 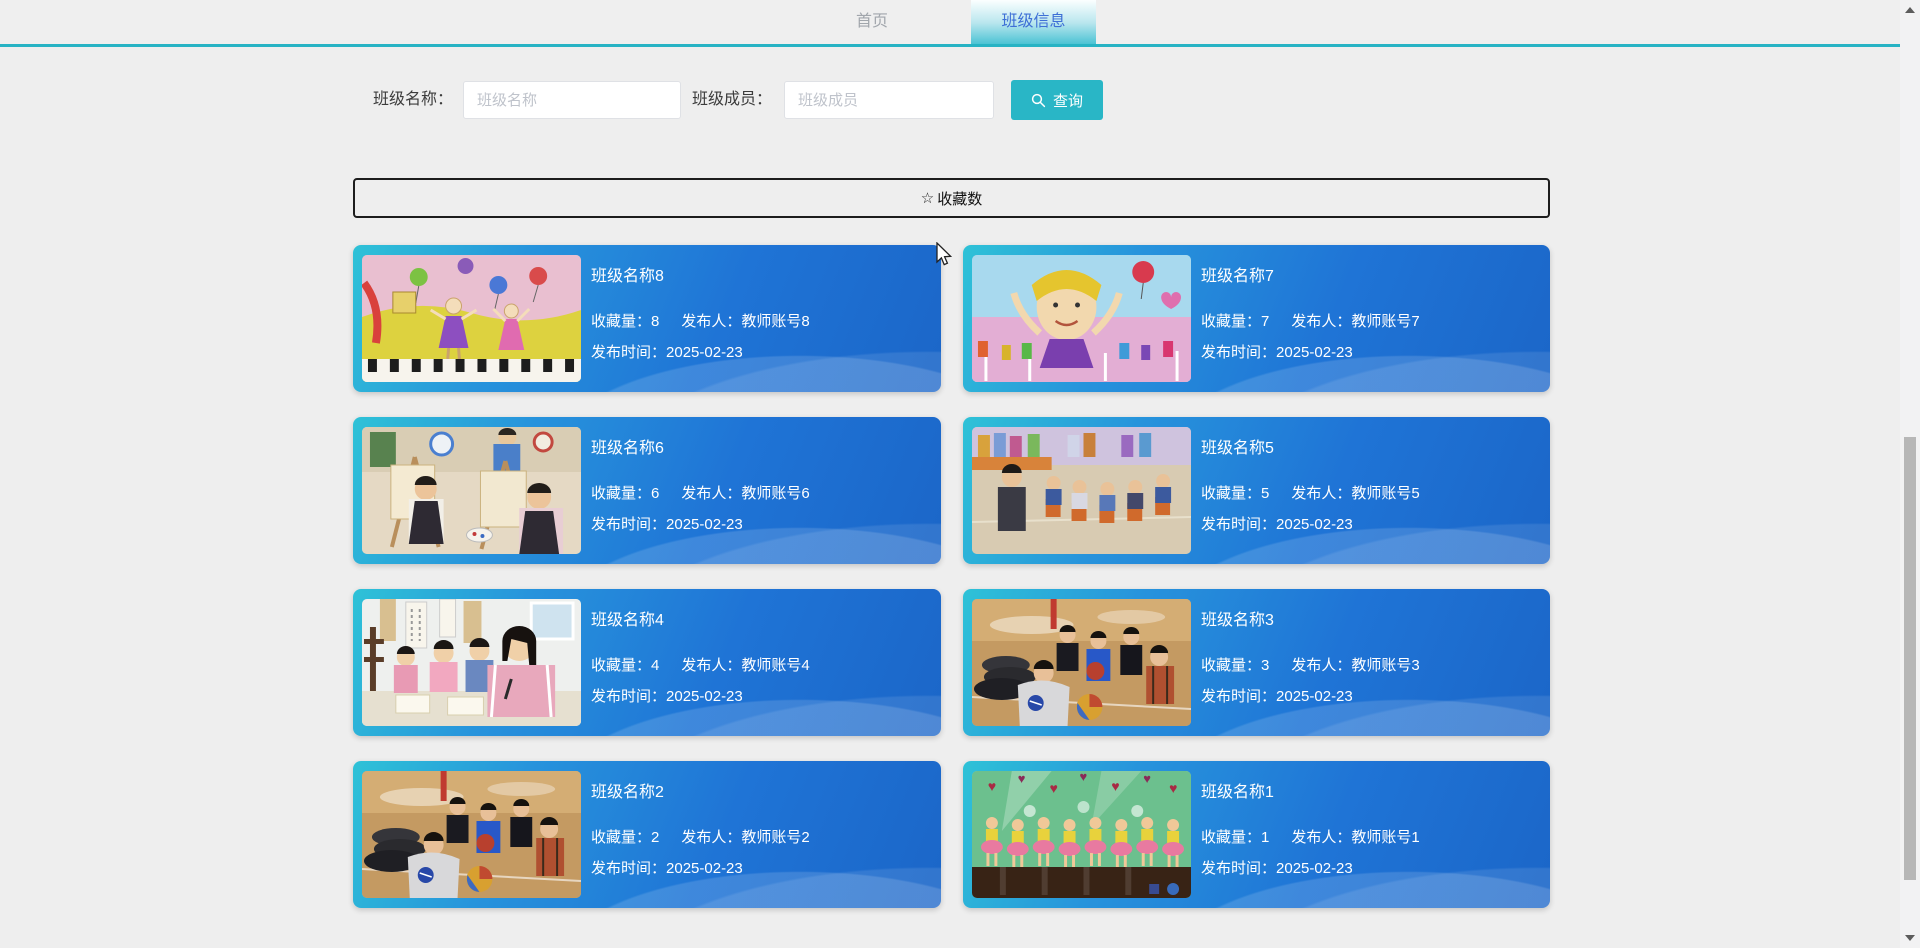 I want to click on publisher-value: 教师账号3, so click(x=1385, y=665).